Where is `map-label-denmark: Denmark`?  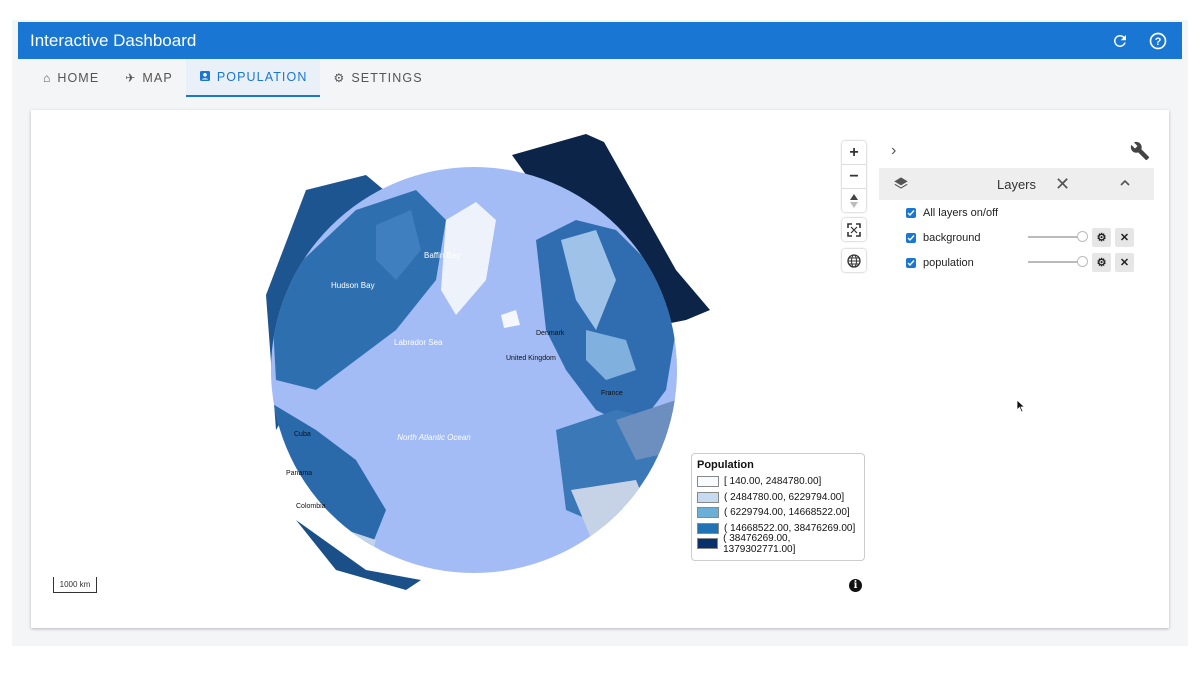 map-label-denmark: Denmark is located at coordinates (550, 333).